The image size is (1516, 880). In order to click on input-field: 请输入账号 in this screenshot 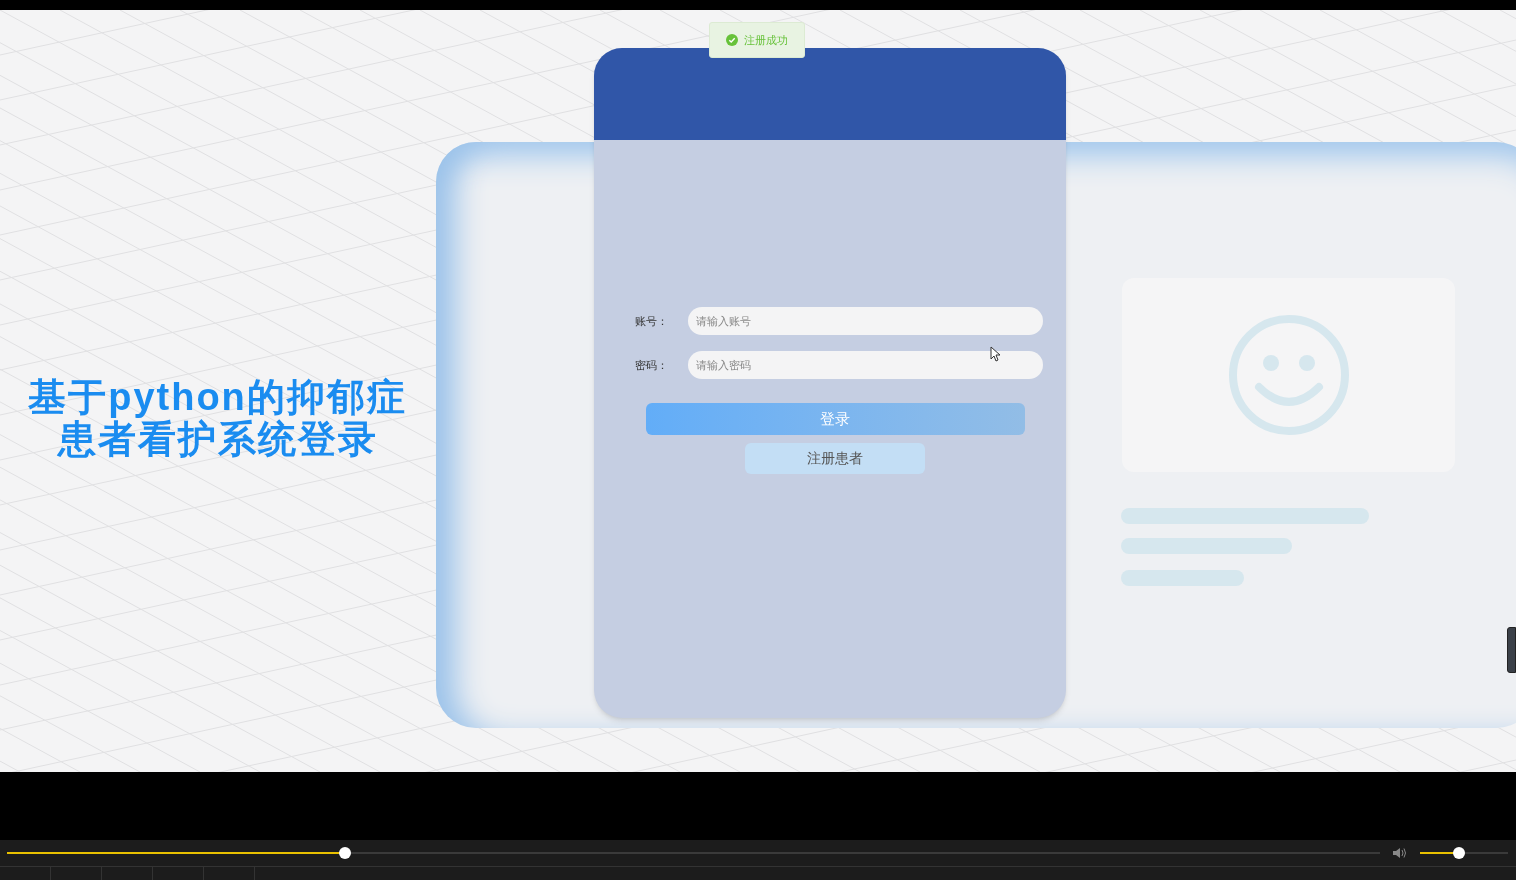, I will do `click(865, 321)`.